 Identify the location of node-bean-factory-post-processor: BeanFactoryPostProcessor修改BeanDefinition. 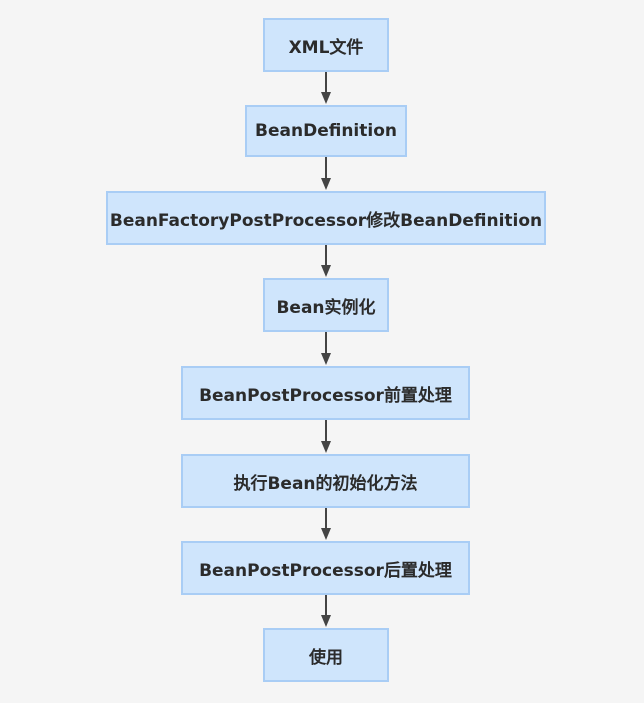
(326, 218).